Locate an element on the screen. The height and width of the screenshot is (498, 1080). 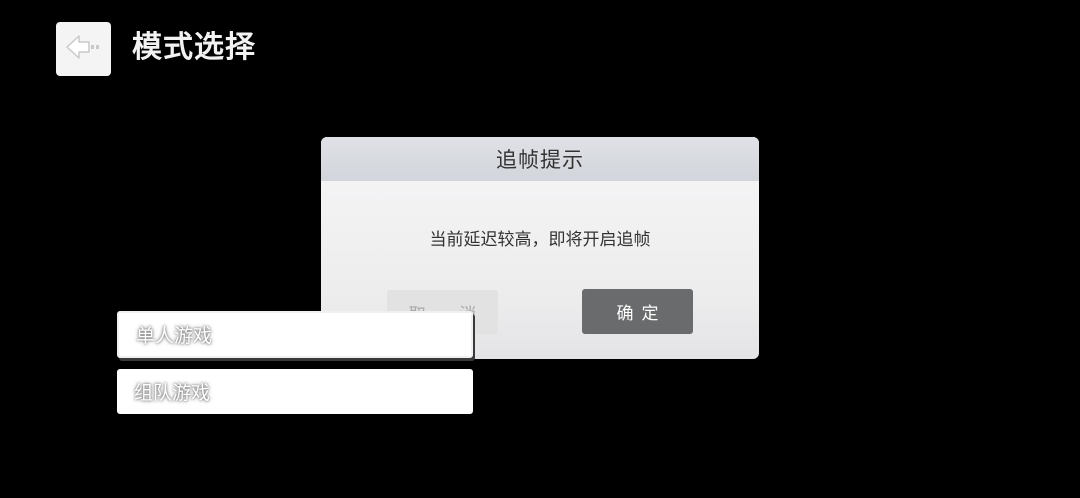
confirm-button: 确定 is located at coordinates (637, 311).